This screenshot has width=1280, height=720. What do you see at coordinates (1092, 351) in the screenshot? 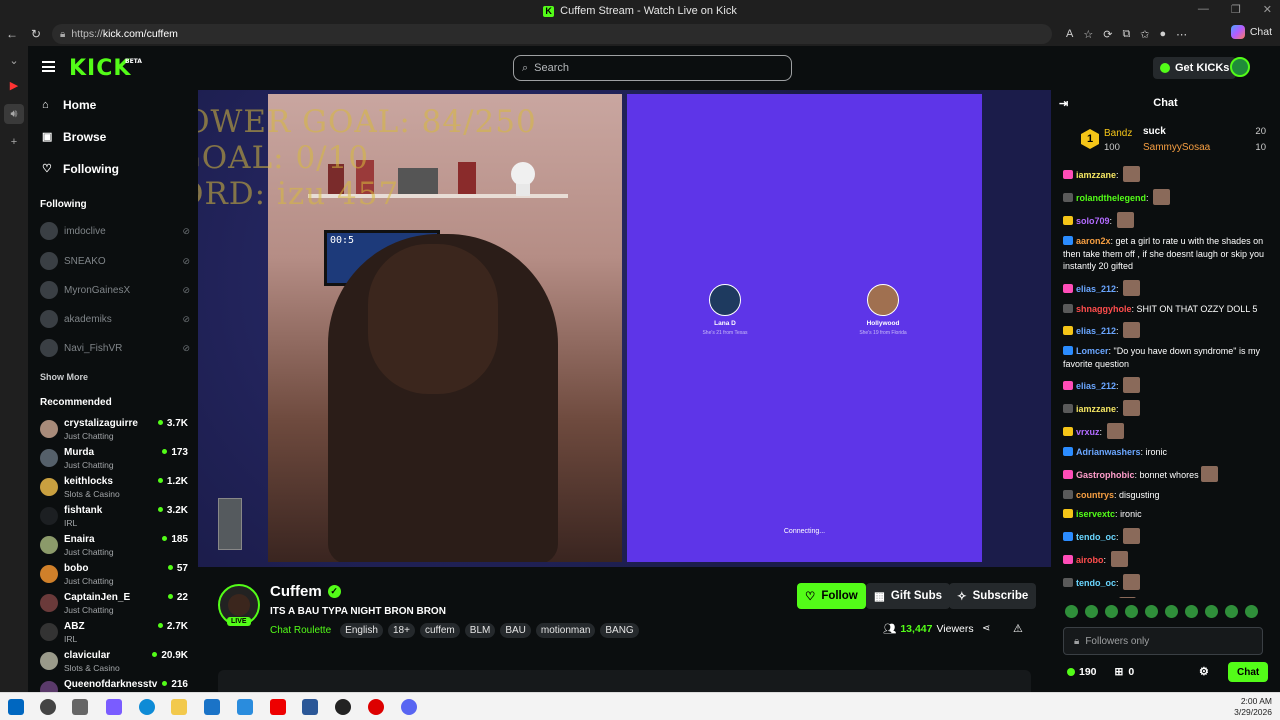
I see `chat-username: Lomcer` at bounding box center [1092, 351].